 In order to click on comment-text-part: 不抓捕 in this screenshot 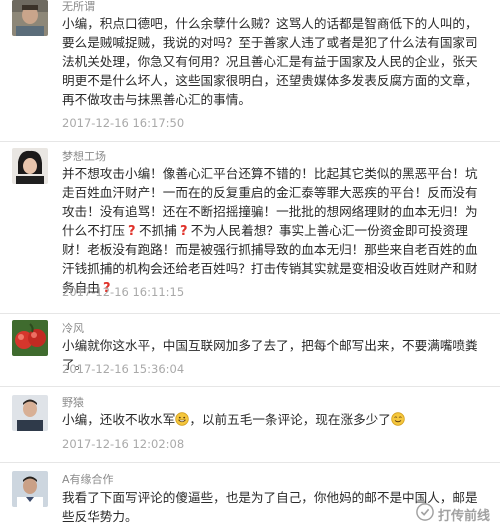, I will do `click(157, 230)`.